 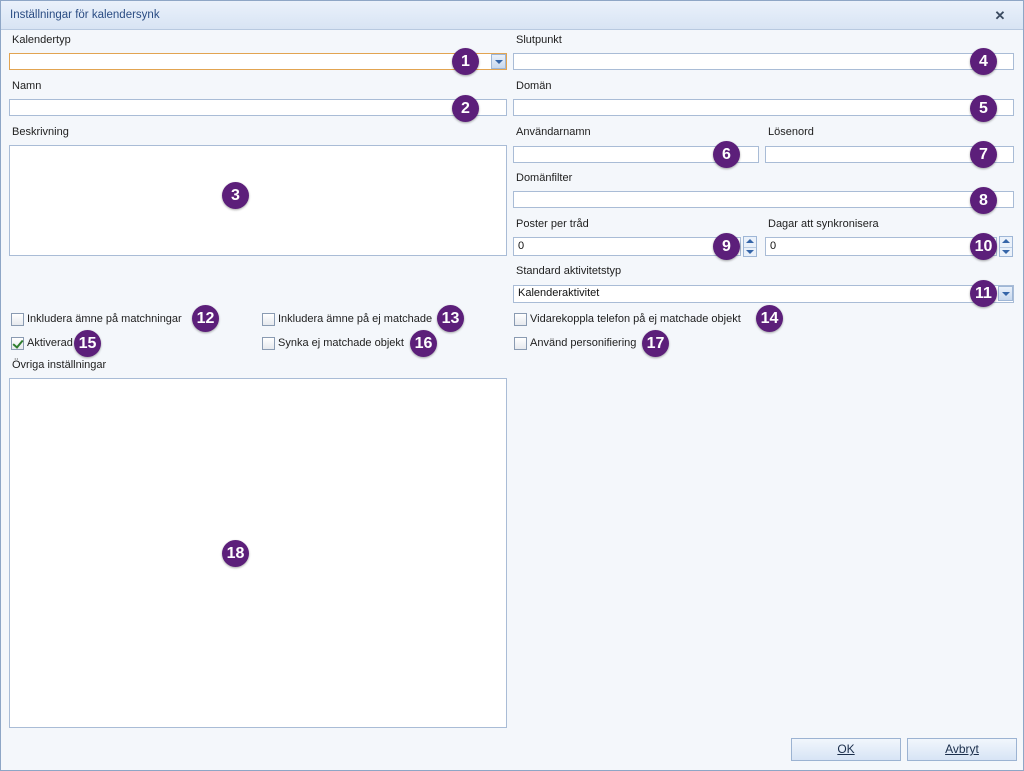 What do you see at coordinates (846, 749) in the screenshot?
I see `ok-button: OK` at bounding box center [846, 749].